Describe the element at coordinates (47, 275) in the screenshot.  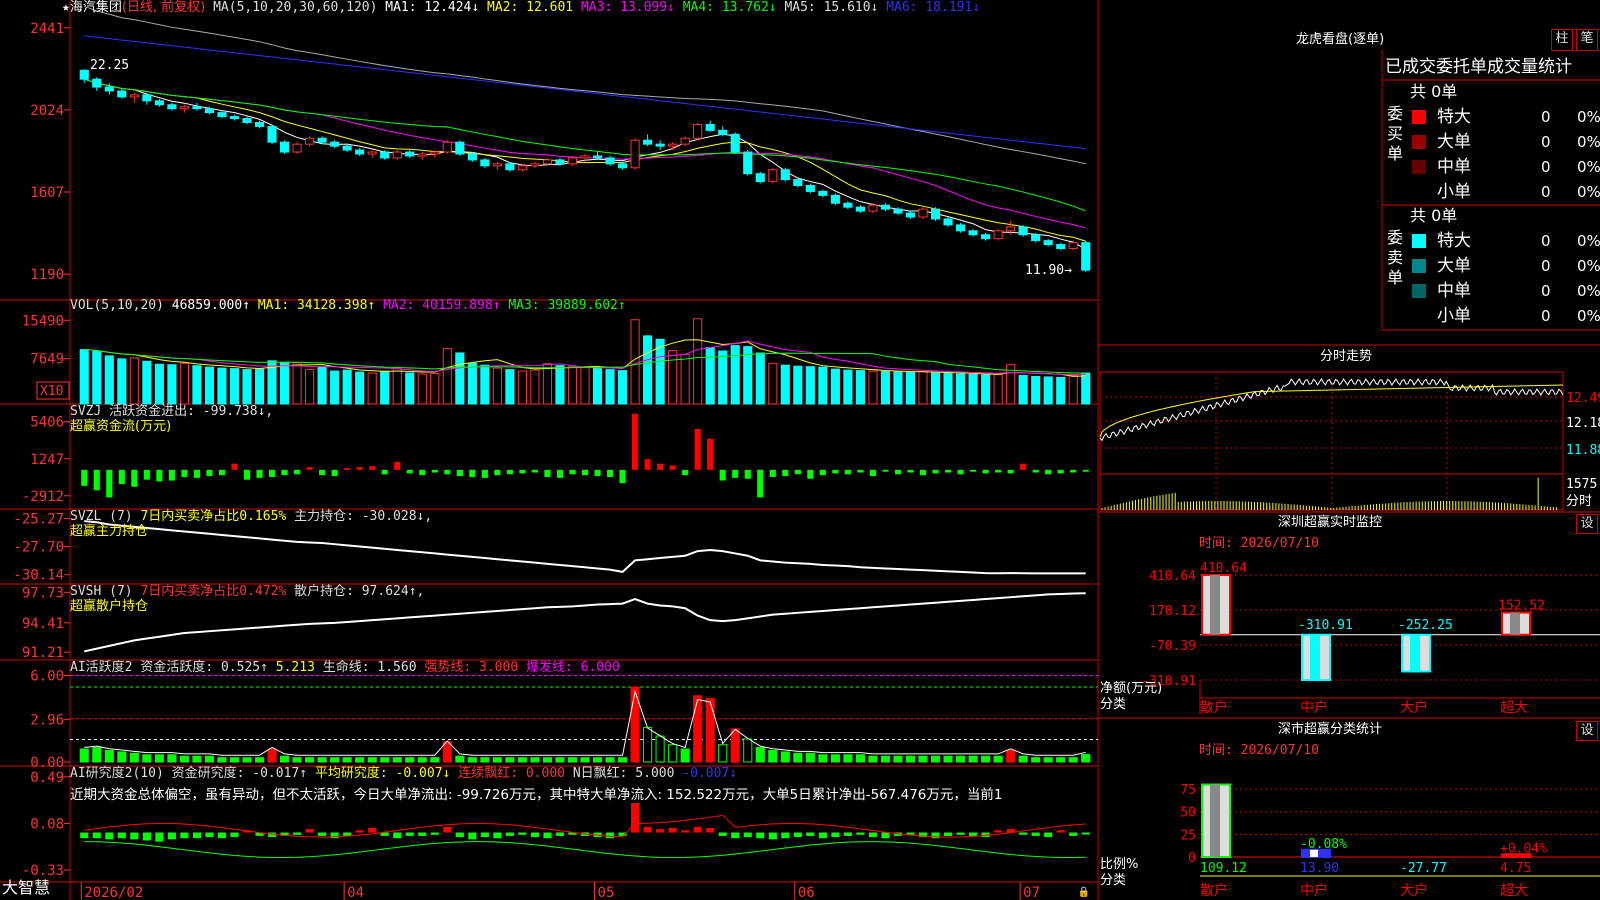
I see `y-tick-label: 1190` at that location.